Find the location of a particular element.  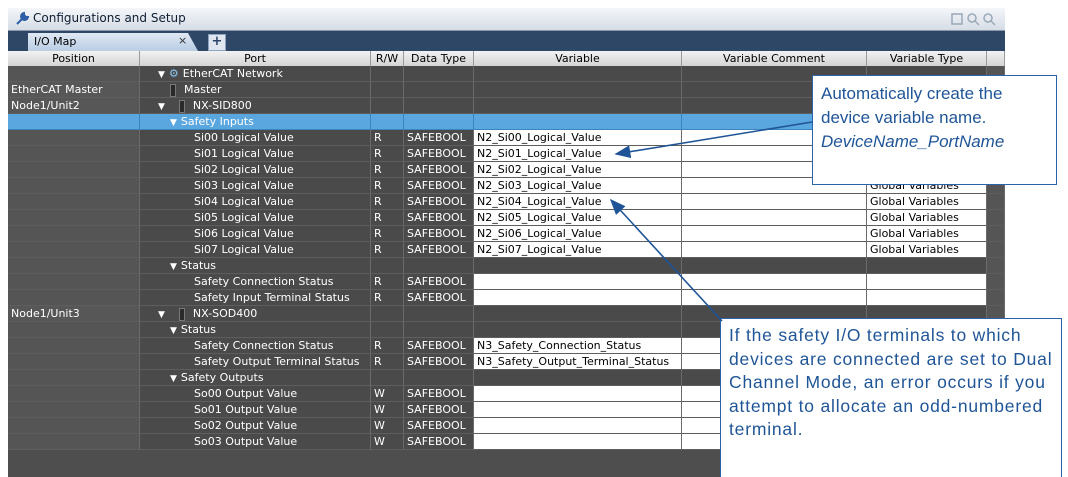

cell-port: So00 Output Value is located at coordinates (255, 394).